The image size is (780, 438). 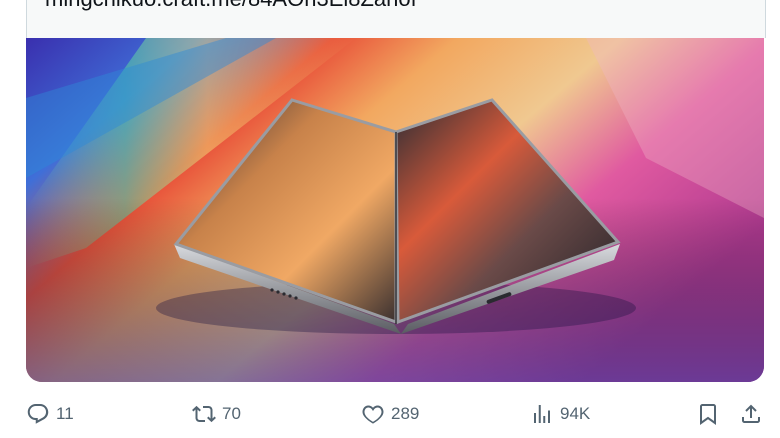 What do you see at coordinates (373, 414) in the screenshot?
I see `heart-icon` at bounding box center [373, 414].